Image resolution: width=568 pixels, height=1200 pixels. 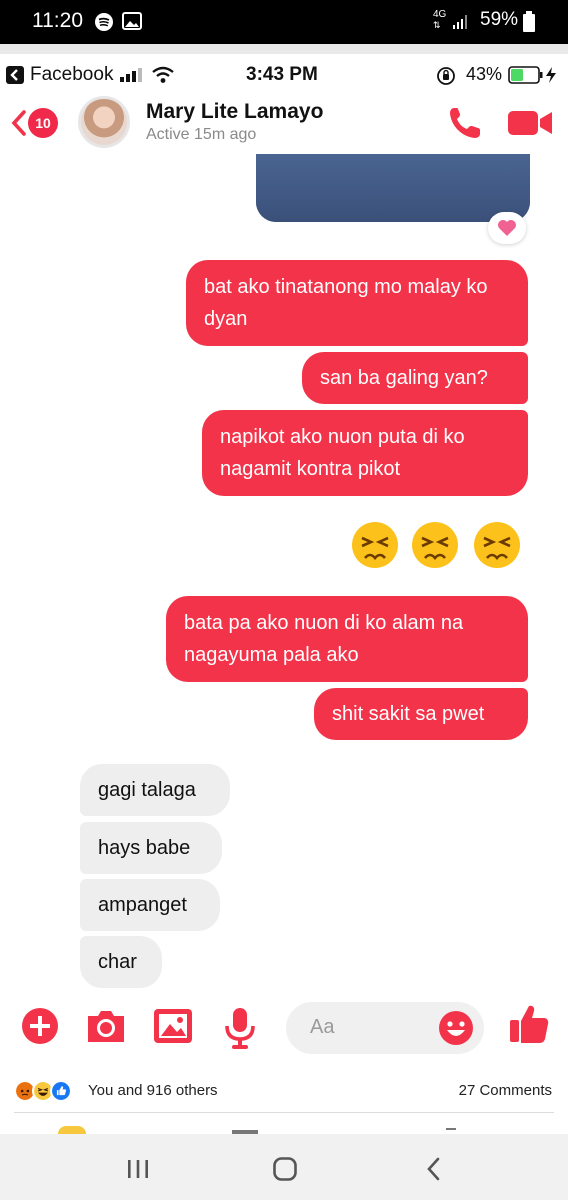 What do you see at coordinates (132, 21) in the screenshot?
I see `gallery-icon` at bounding box center [132, 21].